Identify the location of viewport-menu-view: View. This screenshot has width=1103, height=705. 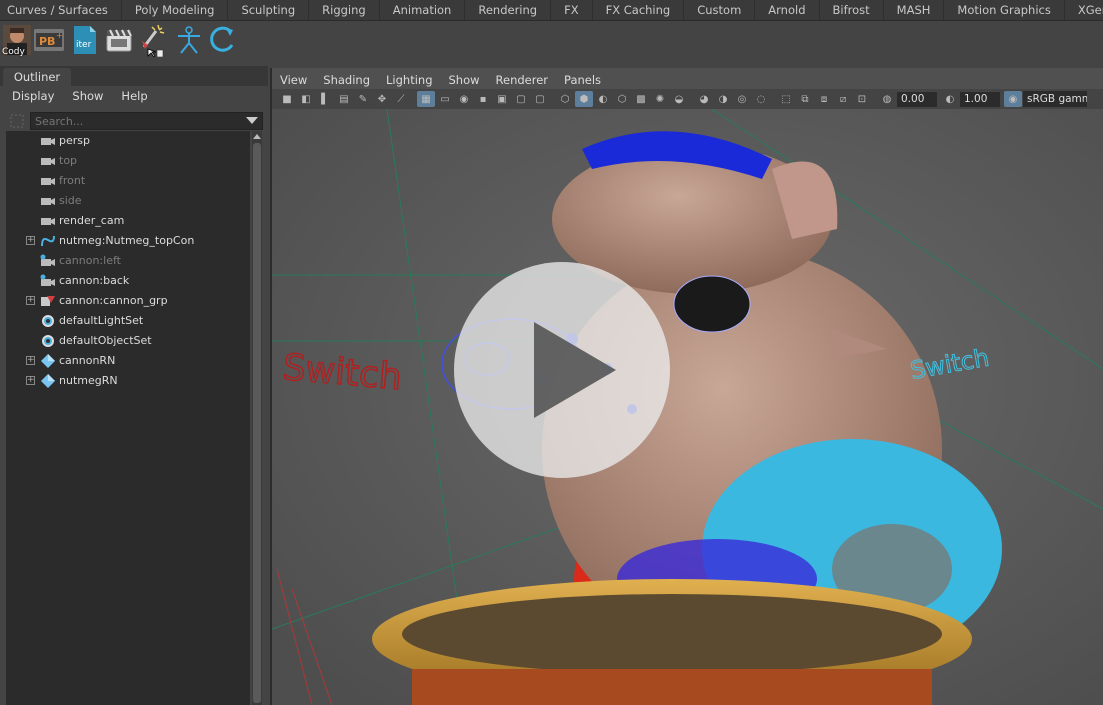
(293, 80).